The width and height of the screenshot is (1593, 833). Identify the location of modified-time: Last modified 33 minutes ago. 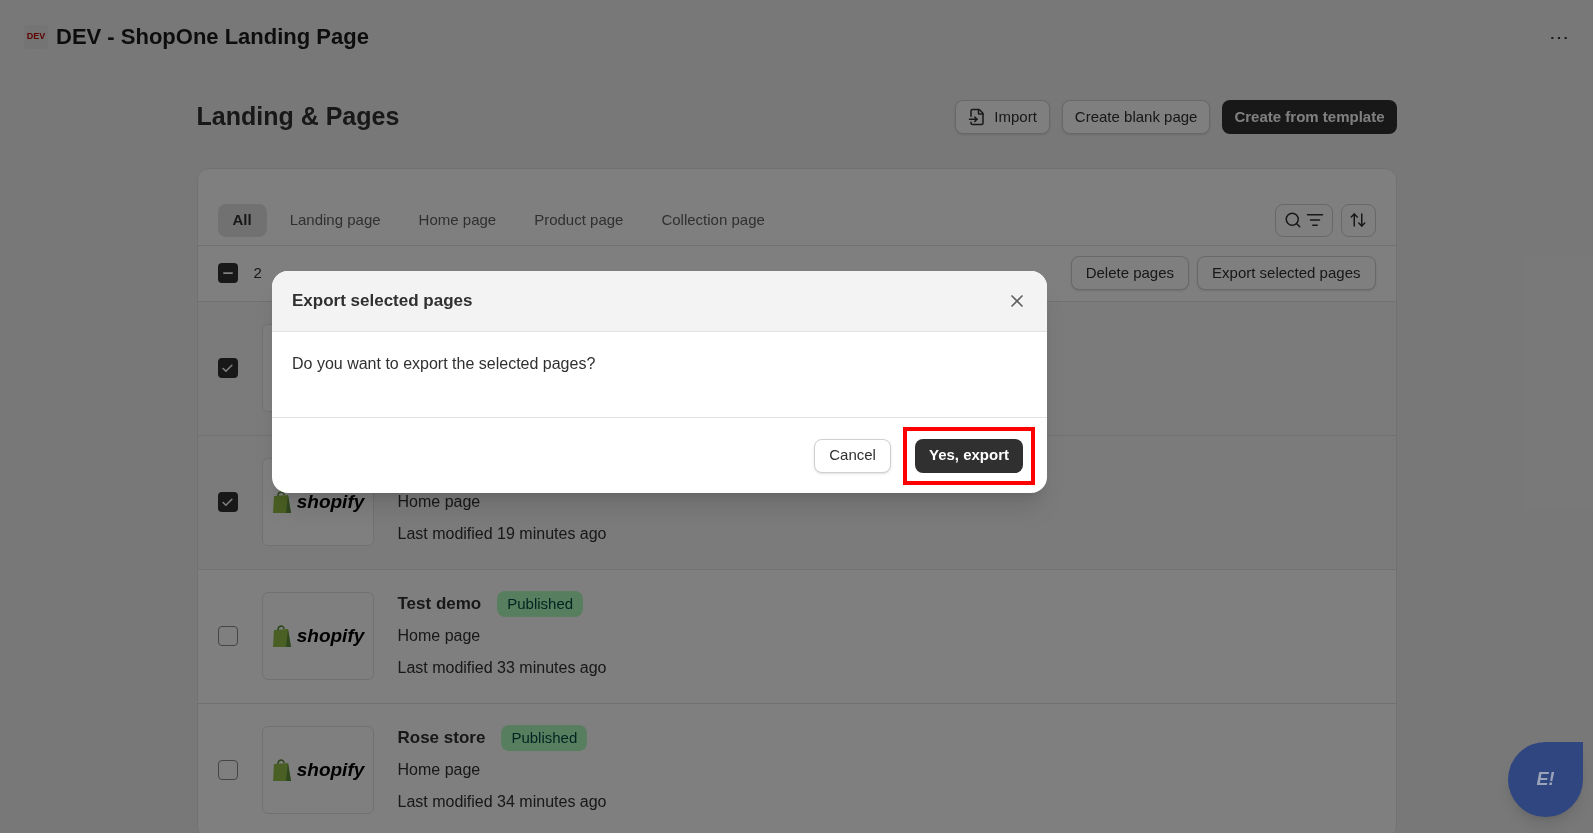
(502, 668).